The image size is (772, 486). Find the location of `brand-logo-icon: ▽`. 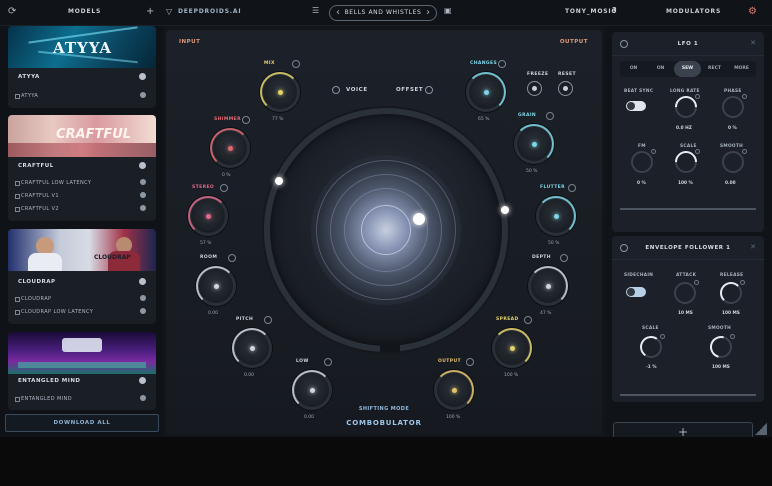

brand-logo-icon: ▽ is located at coordinates (169, 11).